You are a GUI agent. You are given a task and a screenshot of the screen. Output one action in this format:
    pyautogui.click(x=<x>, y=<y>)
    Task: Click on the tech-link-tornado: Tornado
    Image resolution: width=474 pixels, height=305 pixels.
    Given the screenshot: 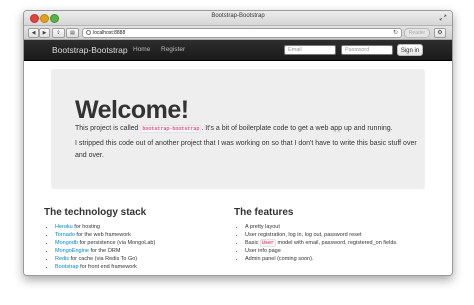 What is the action you would take?
    pyautogui.click(x=65, y=235)
    